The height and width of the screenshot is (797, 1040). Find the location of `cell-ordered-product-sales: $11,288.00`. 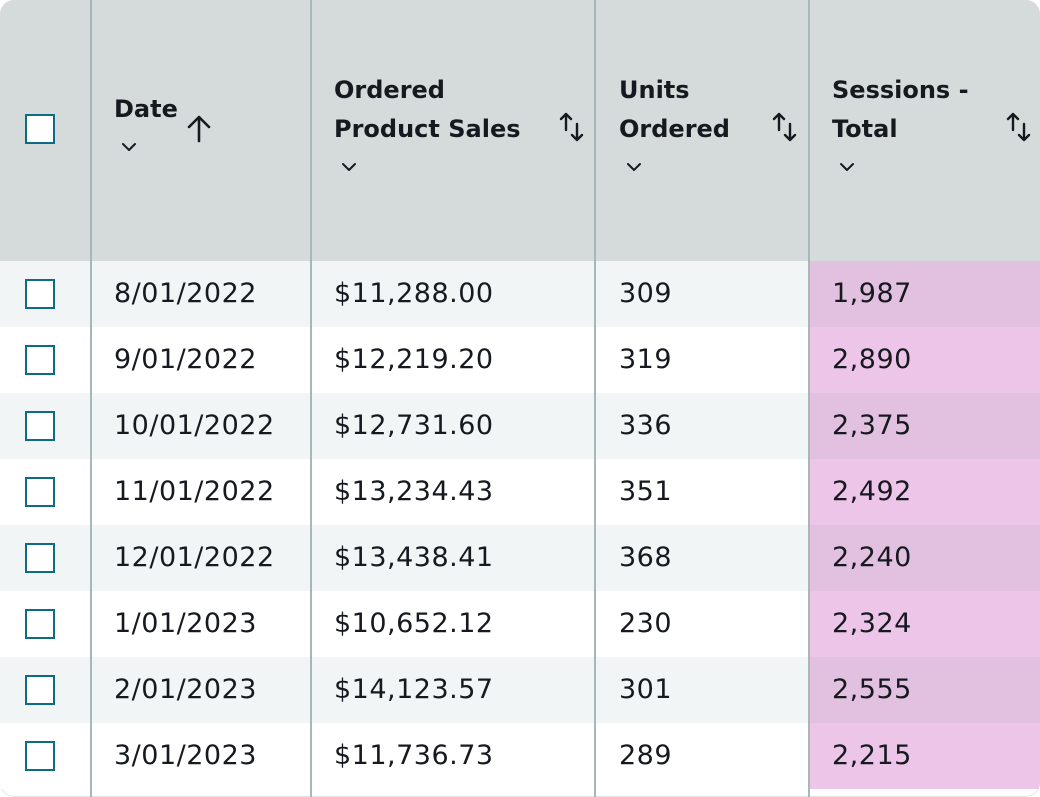

cell-ordered-product-sales: $11,288.00 is located at coordinates (414, 293).